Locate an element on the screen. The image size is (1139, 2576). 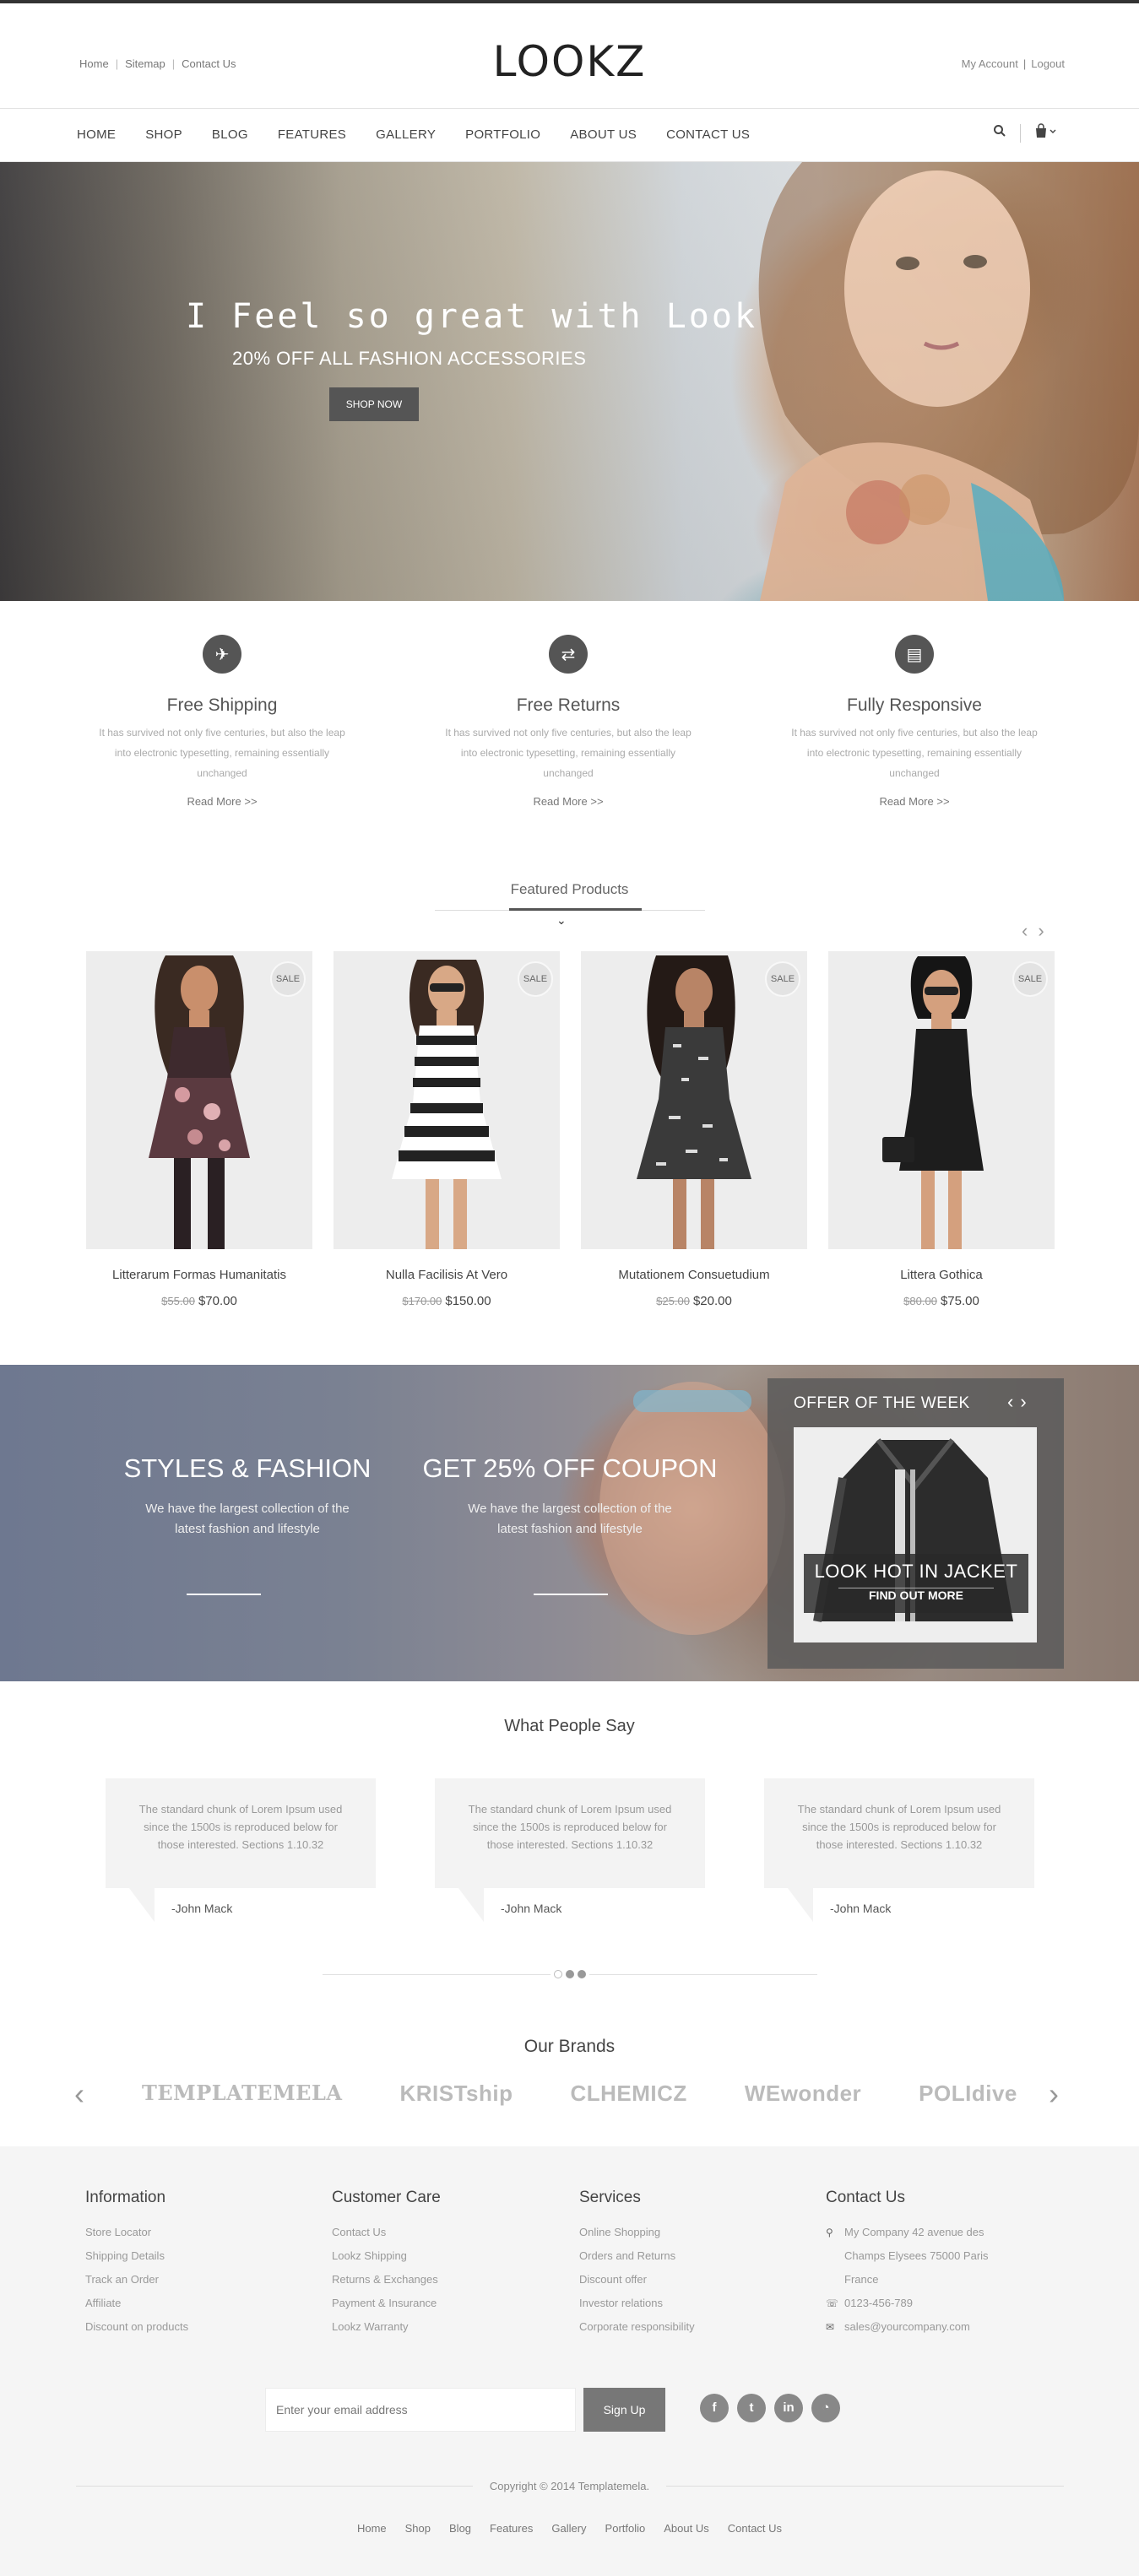
footer-link: Store Locator is located at coordinates (203, 2232).